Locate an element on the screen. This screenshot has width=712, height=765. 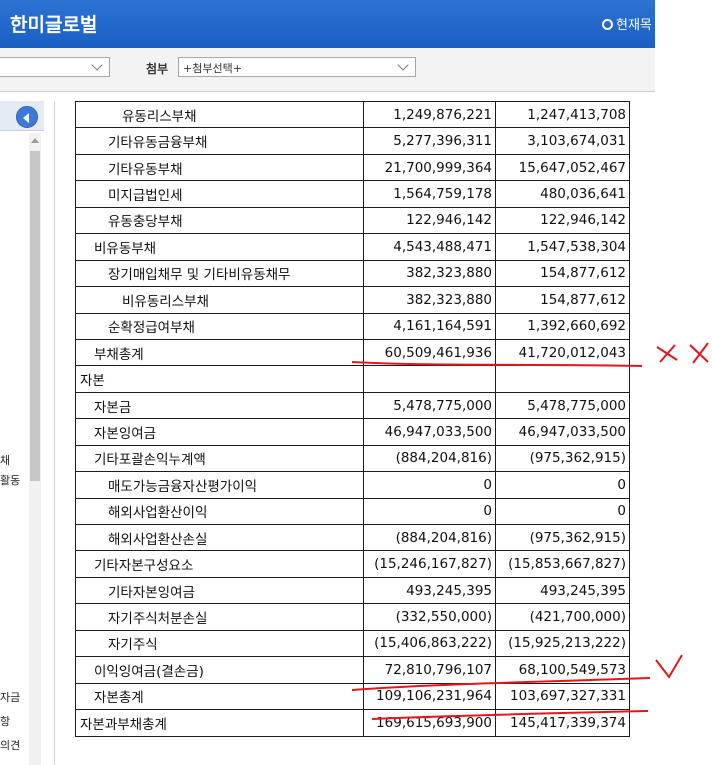
row-label: 이익잉여금(결손금) is located at coordinates (219, 670).